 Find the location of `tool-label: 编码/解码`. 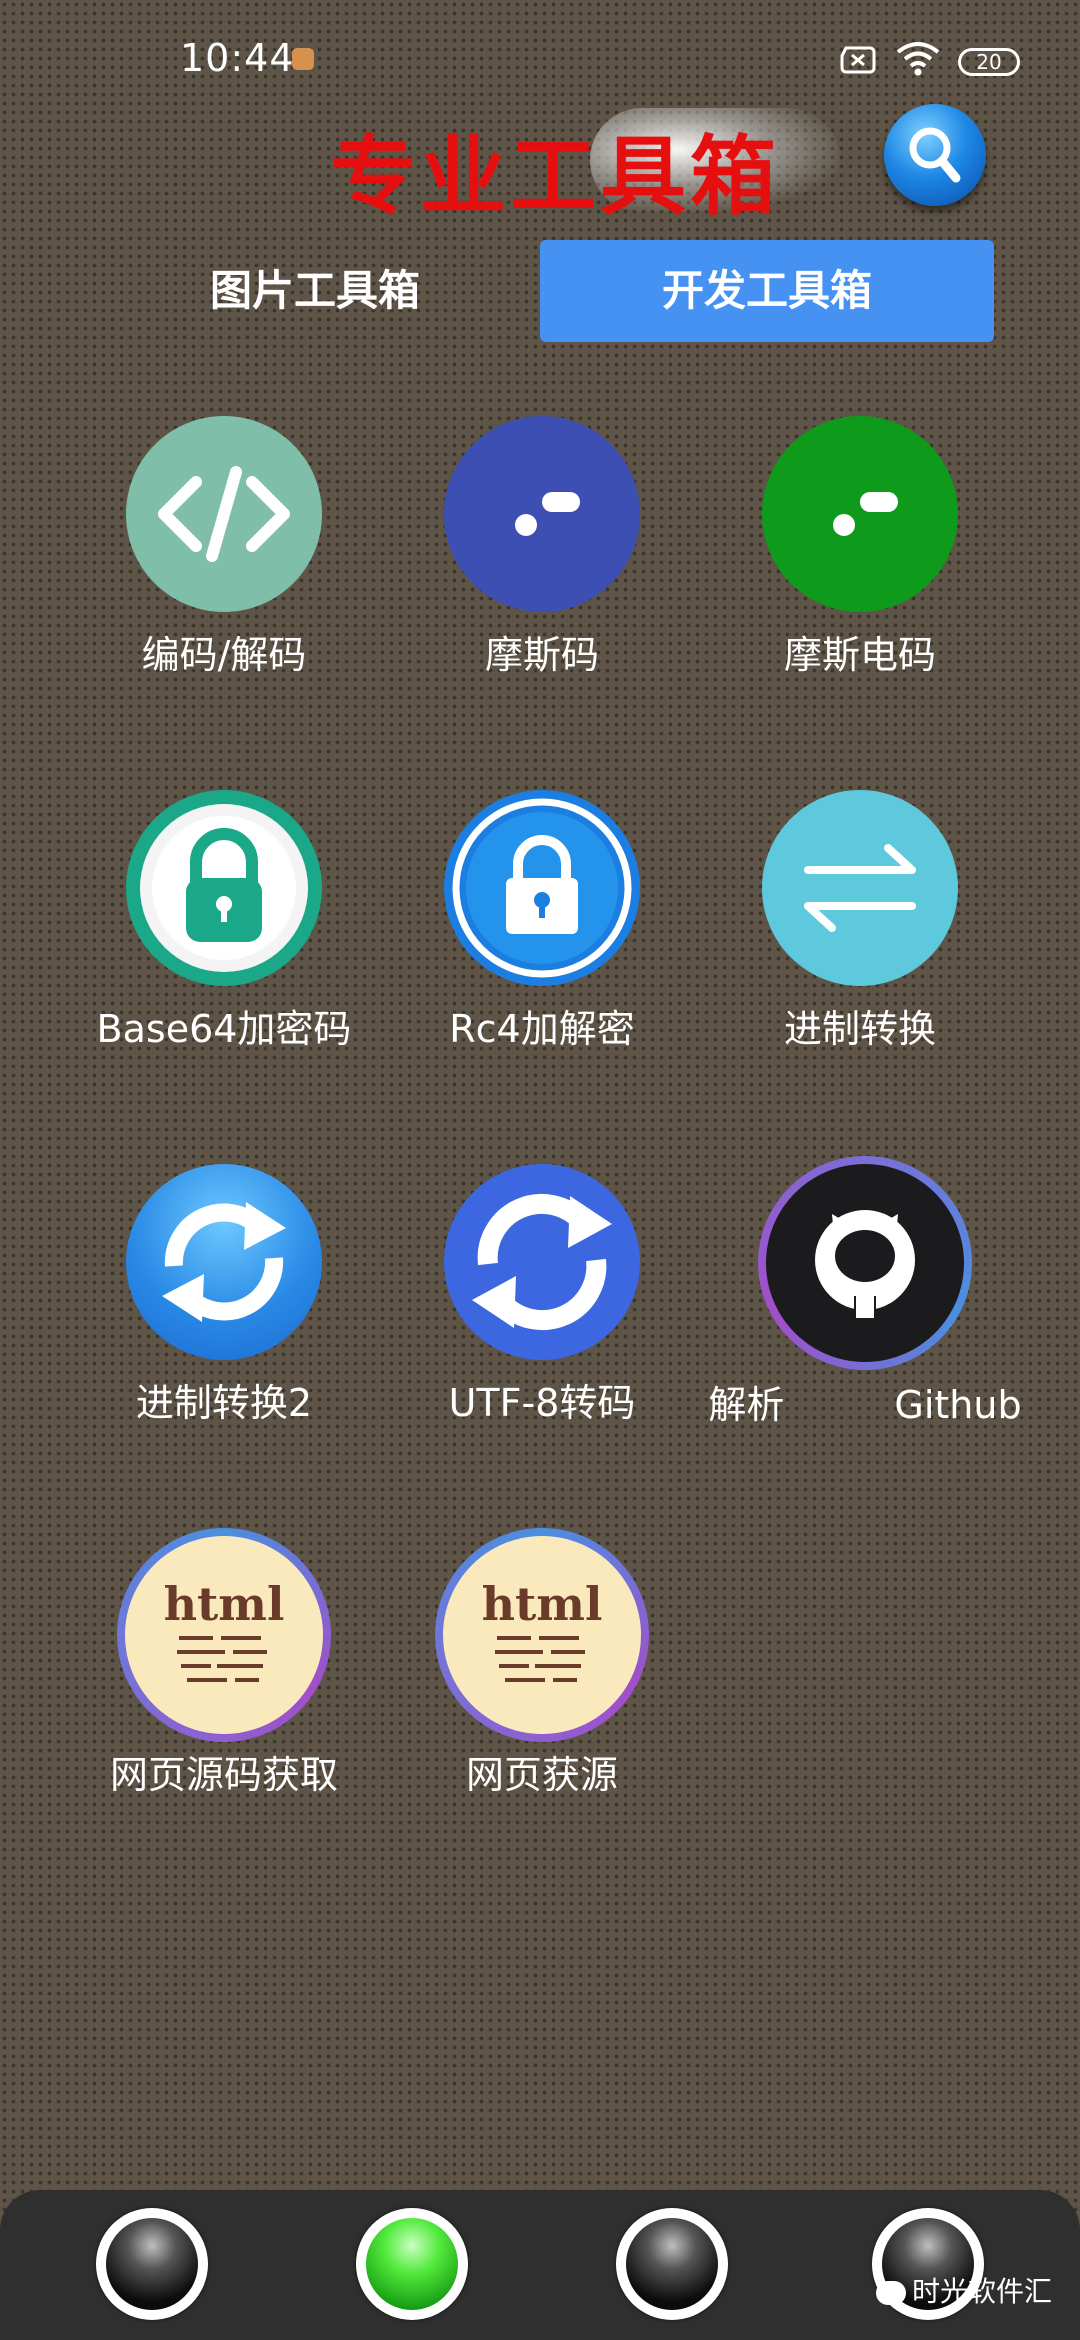

tool-label: 编码/解码 is located at coordinates (224, 655).